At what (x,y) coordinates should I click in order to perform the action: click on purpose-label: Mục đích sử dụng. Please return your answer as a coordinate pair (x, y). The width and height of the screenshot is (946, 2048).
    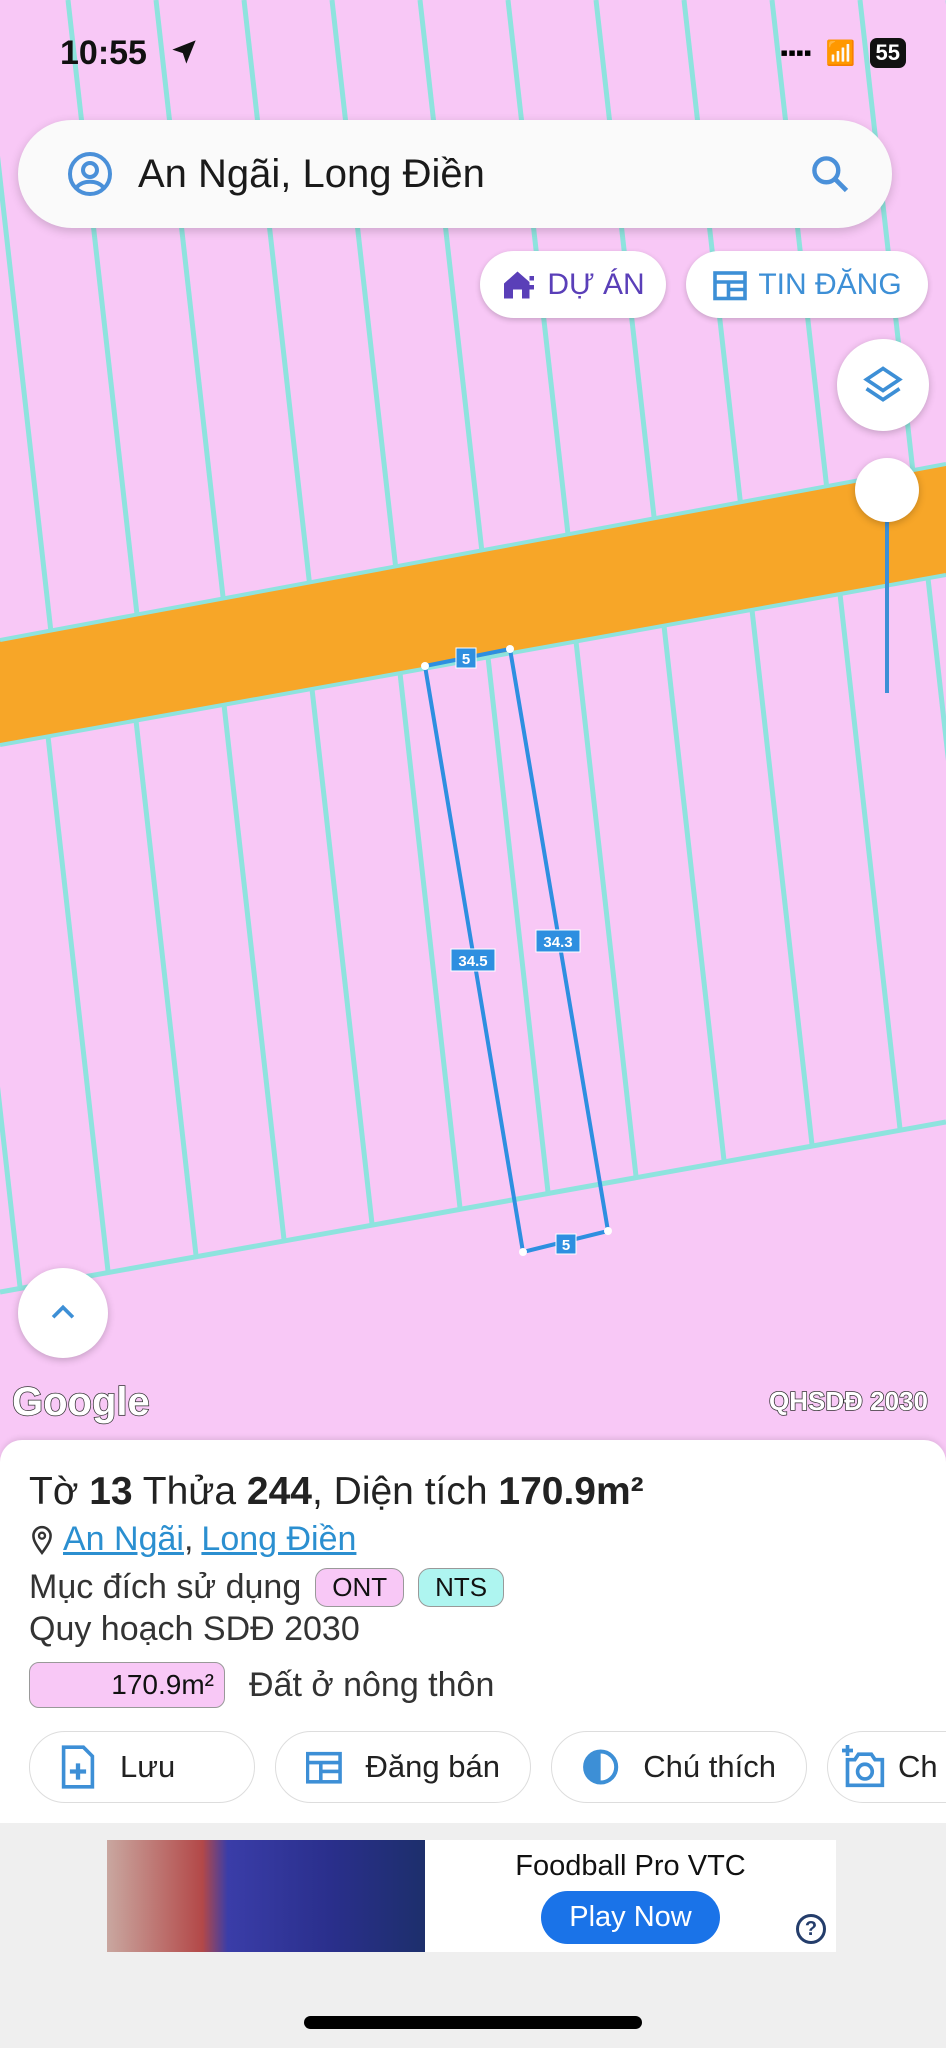
    Looking at the image, I should click on (165, 1587).